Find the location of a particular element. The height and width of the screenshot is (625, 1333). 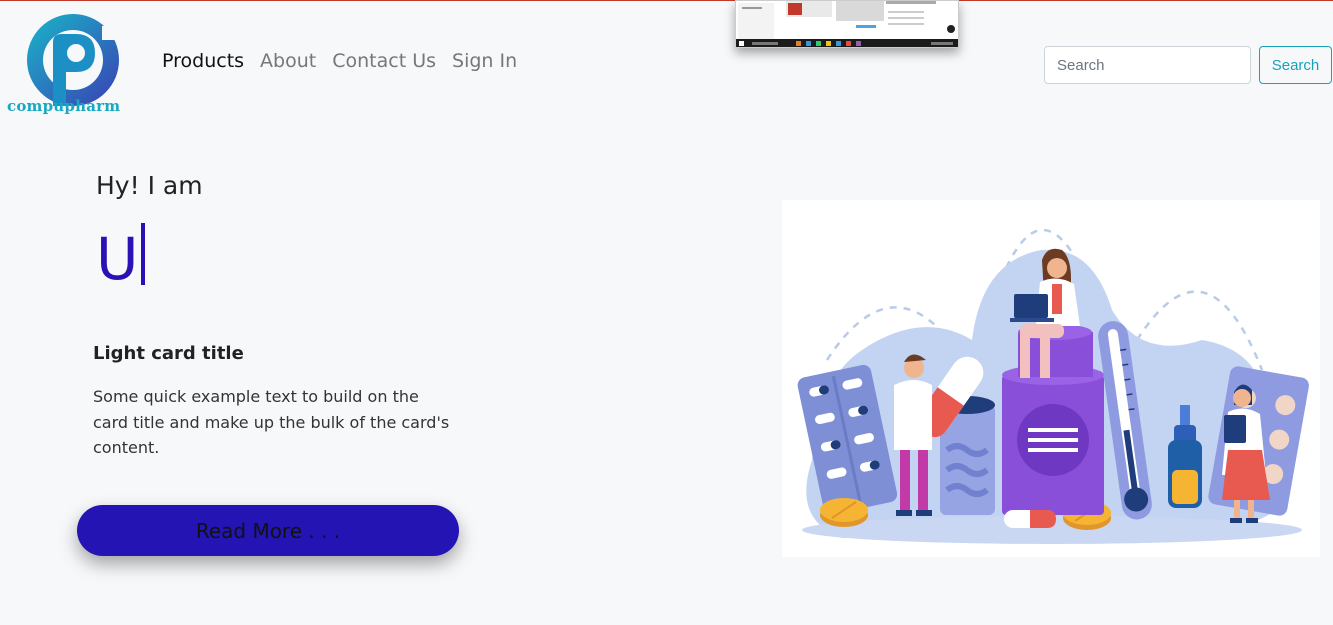

text-cursor is located at coordinates (143, 254).